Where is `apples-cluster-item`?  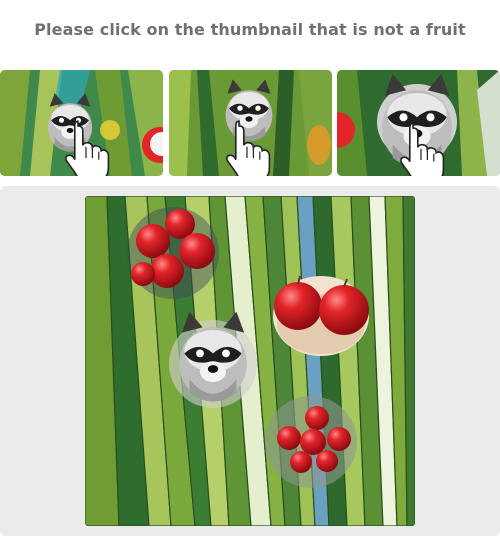 apples-cluster-item is located at coordinates (173, 253).